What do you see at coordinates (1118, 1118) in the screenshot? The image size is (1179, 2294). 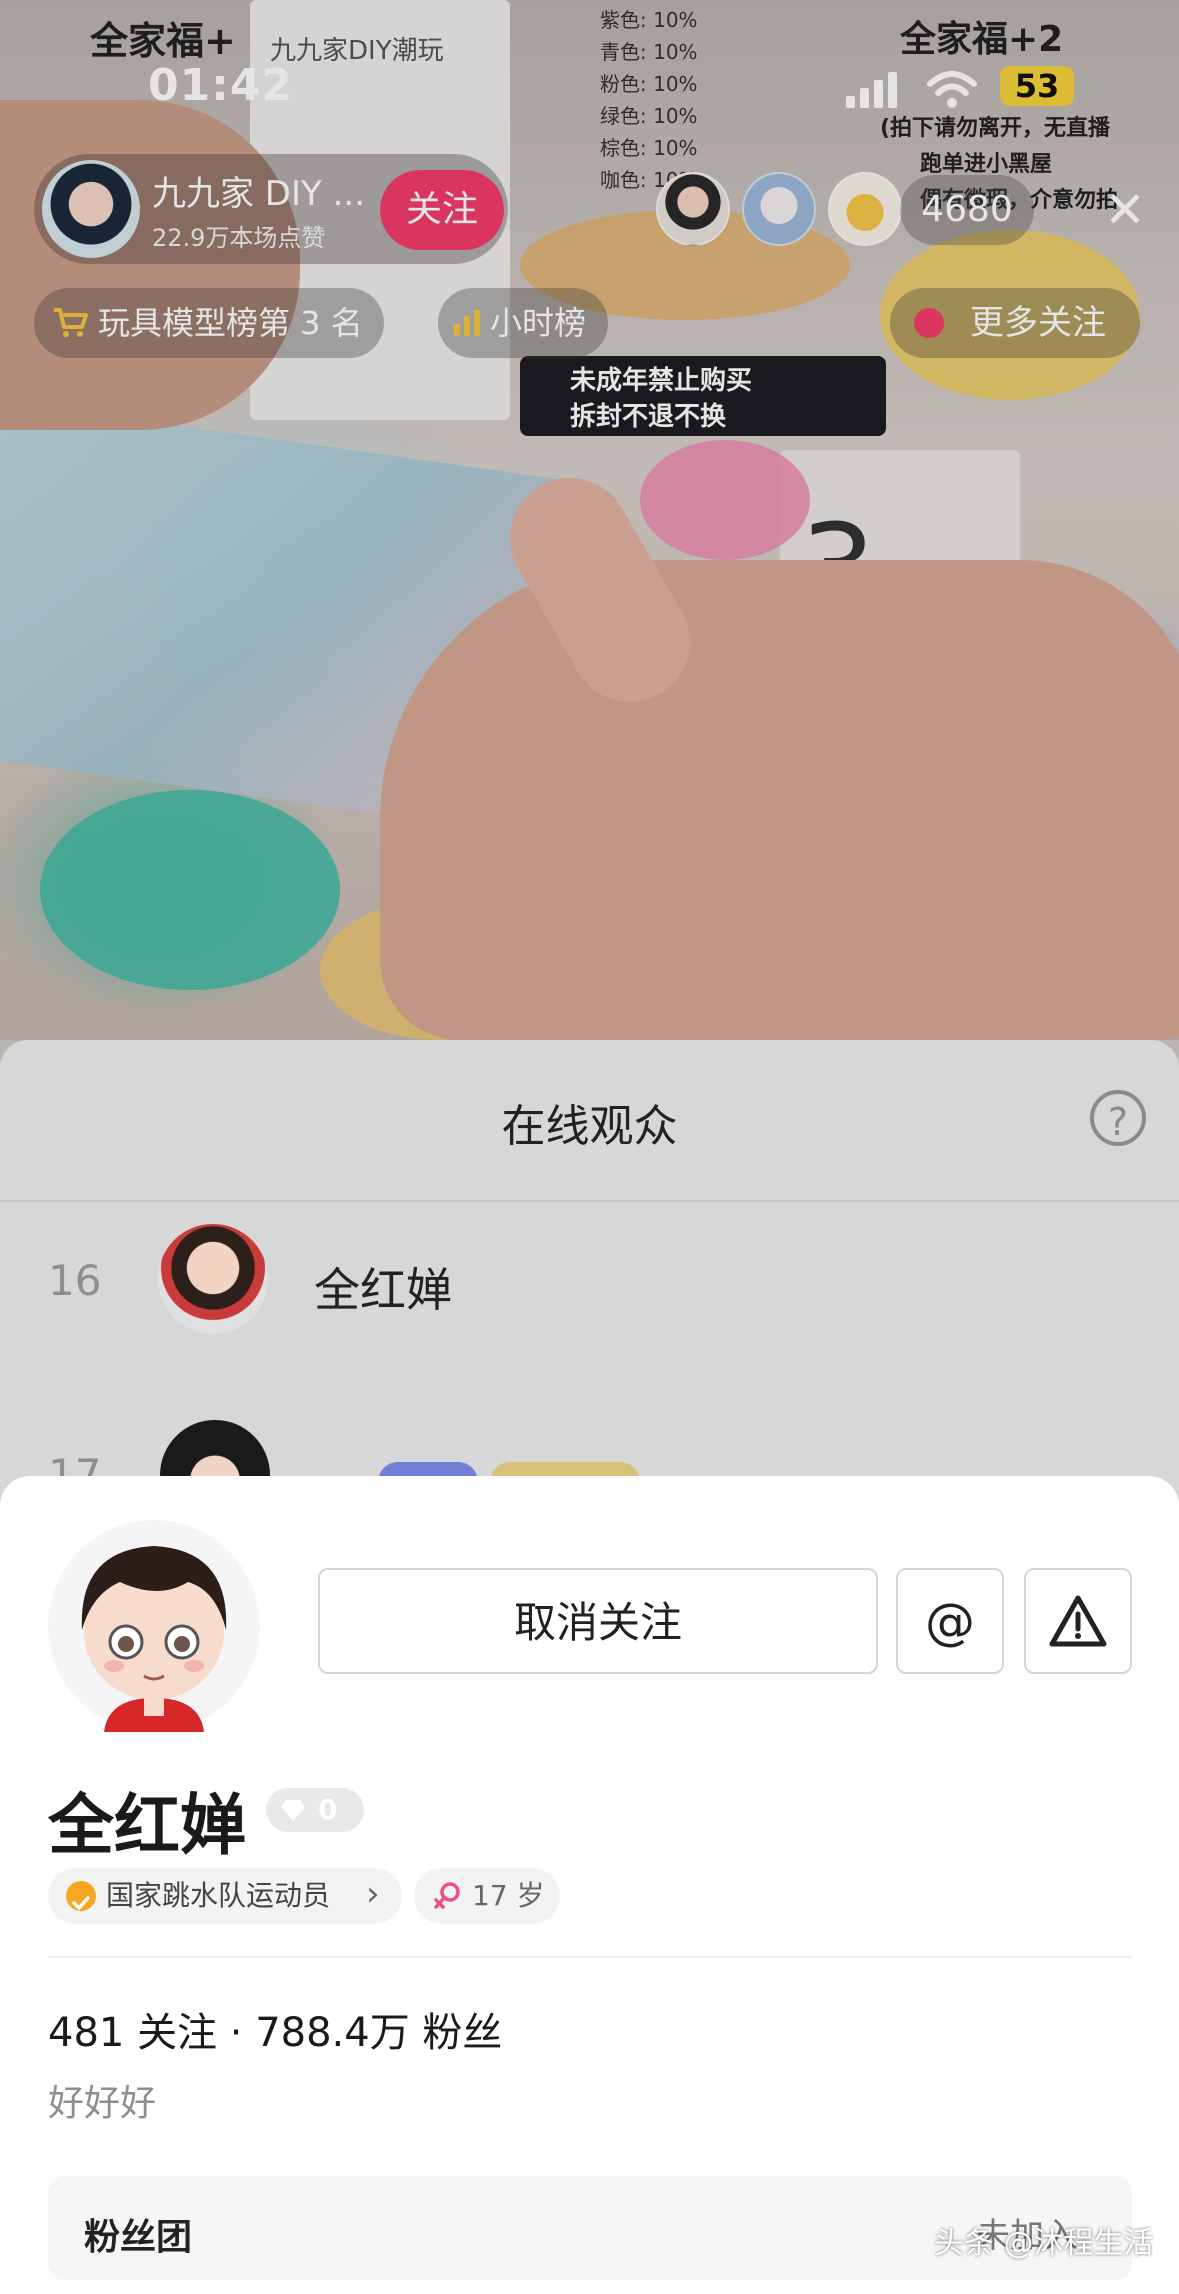 I see `help-icon: ?` at bounding box center [1118, 1118].